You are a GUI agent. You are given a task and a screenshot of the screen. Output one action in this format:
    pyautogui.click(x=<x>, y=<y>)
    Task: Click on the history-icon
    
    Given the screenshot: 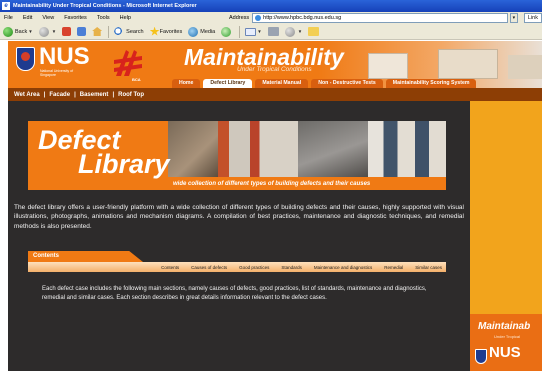 What is the action you would take?
    pyautogui.click(x=226, y=31)
    